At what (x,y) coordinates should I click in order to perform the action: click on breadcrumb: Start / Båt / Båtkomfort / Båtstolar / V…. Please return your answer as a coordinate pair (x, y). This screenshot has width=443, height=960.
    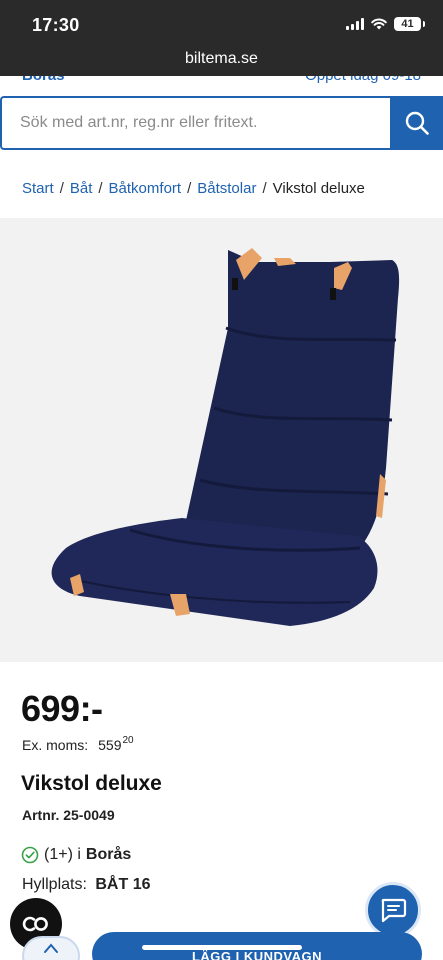
    Looking at the image, I should click on (193, 188).